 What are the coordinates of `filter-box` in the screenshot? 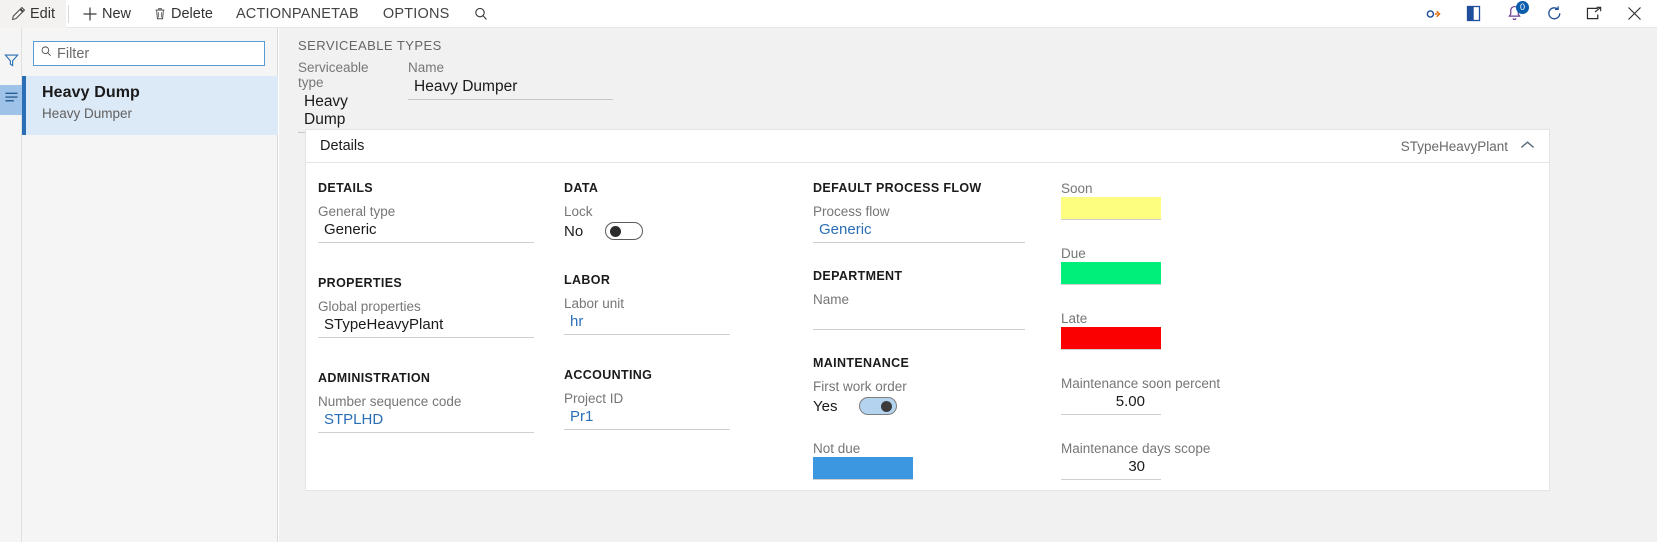 It's located at (149, 53).